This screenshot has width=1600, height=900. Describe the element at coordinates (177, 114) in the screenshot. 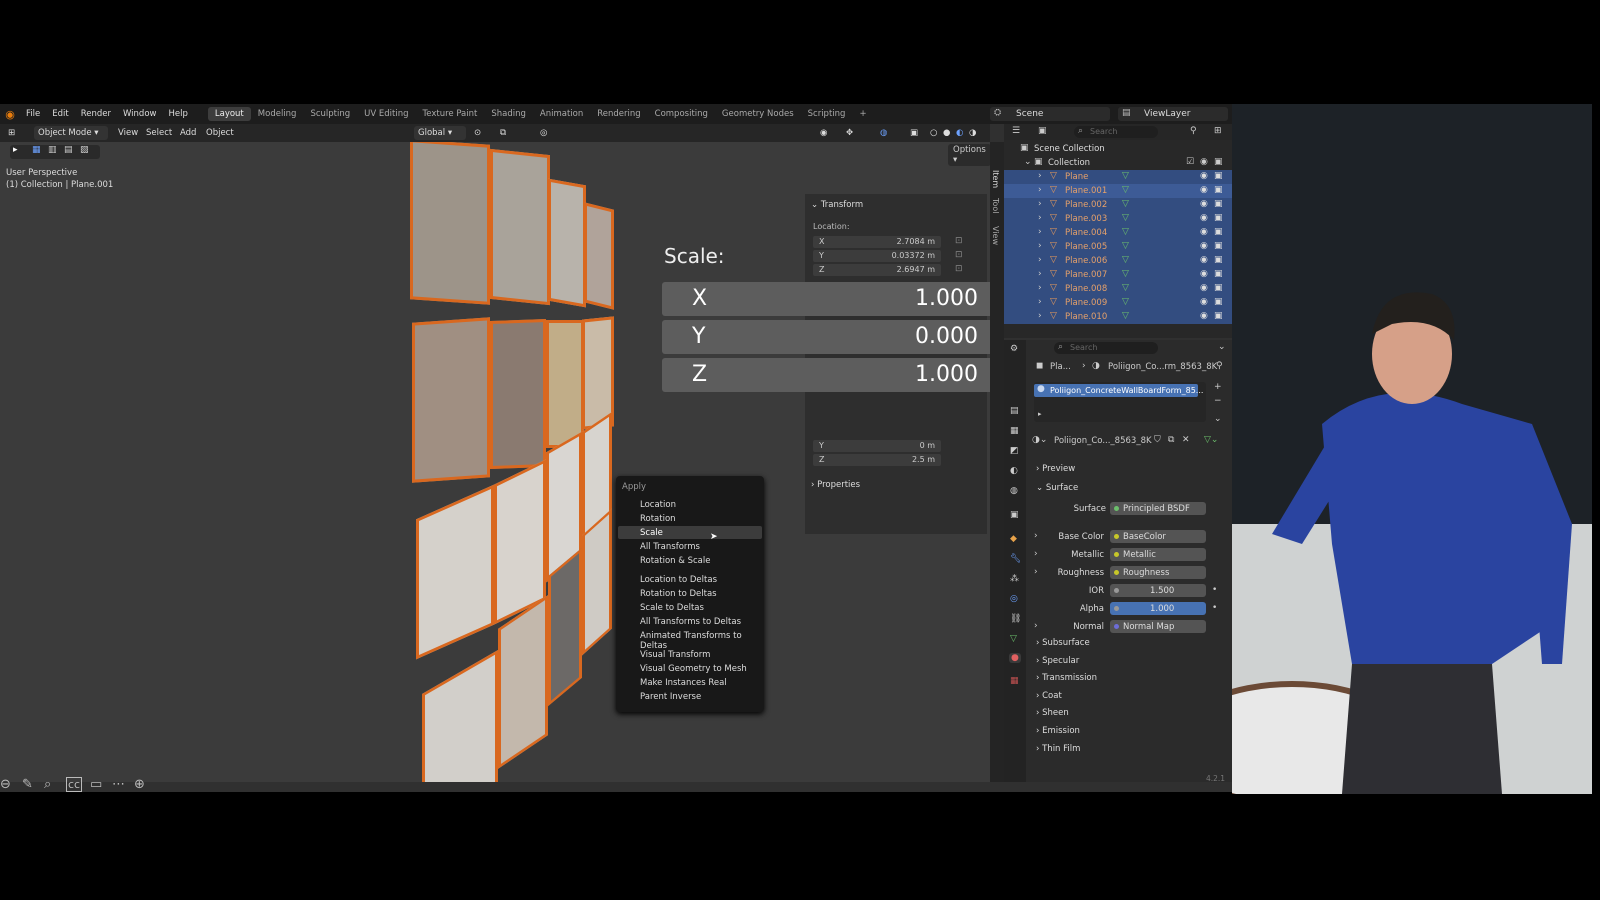

I see `menu-help: Help` at that location.